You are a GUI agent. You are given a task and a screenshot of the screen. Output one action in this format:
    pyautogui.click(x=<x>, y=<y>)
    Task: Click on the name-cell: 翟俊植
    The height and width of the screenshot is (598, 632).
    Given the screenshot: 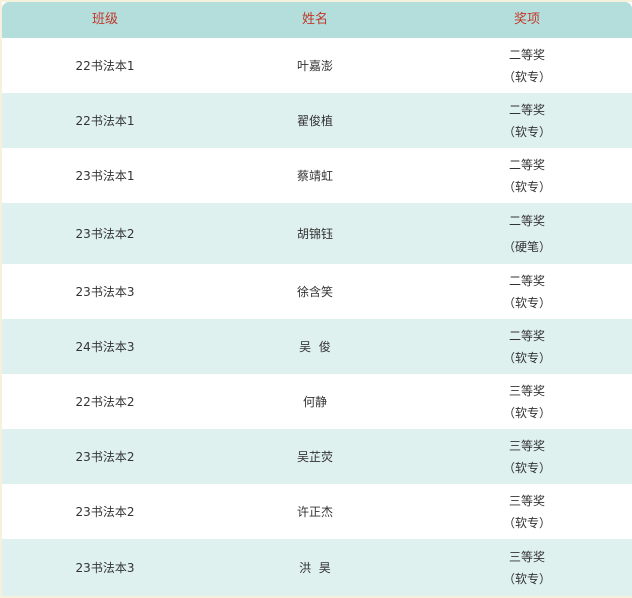 What is the action you would take?
    pyautogui.click(x=314, y=121)
    